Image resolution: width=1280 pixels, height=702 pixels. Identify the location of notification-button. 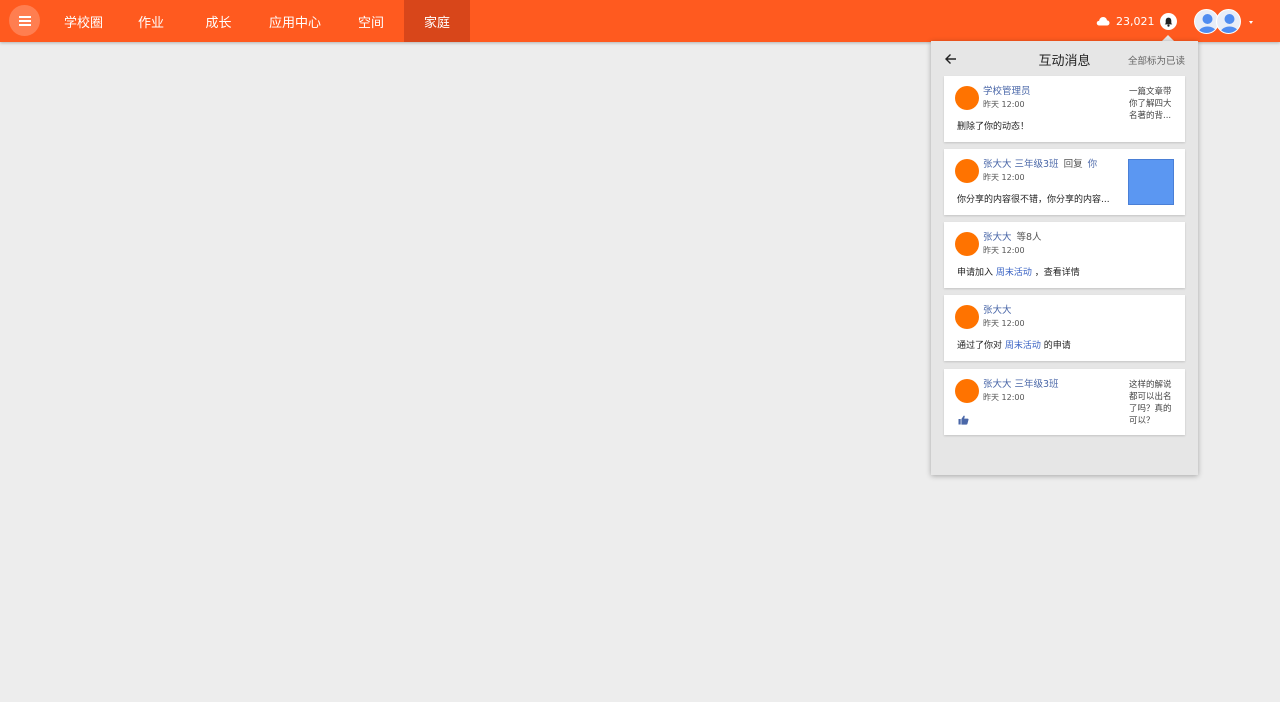
(1168, 21).